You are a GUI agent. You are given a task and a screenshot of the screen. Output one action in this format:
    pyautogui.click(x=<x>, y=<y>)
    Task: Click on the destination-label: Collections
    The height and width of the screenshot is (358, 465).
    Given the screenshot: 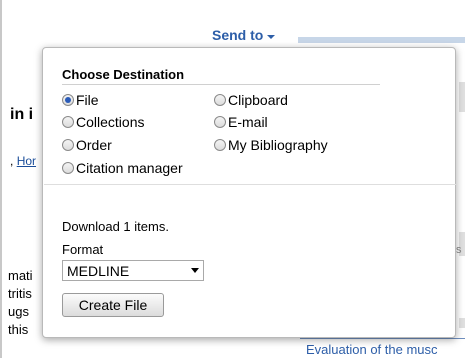 What is the action you would take?
    pyautogui.click(x=110, y=122)
    